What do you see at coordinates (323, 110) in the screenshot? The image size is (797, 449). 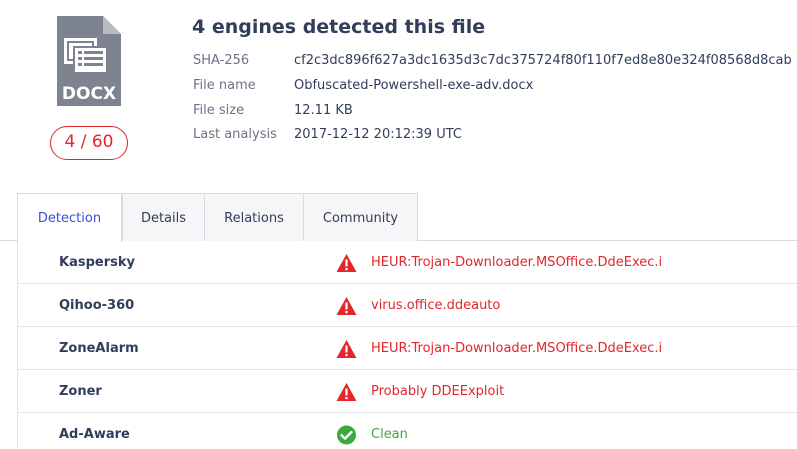 I see `file-size-value: 12.11 KB` at bounding box center [323, 110].